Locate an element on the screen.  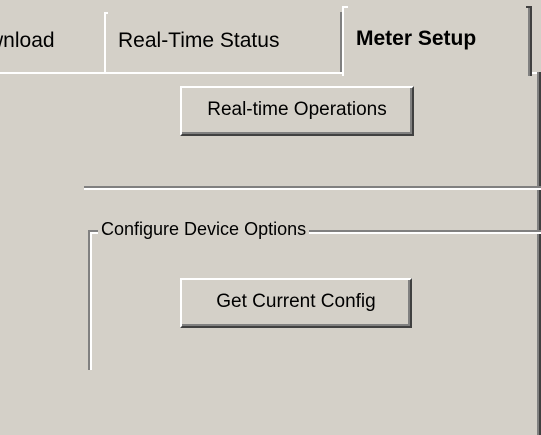
get-current-config-button-label: Get Current Config is located at coordinates (296, 301).